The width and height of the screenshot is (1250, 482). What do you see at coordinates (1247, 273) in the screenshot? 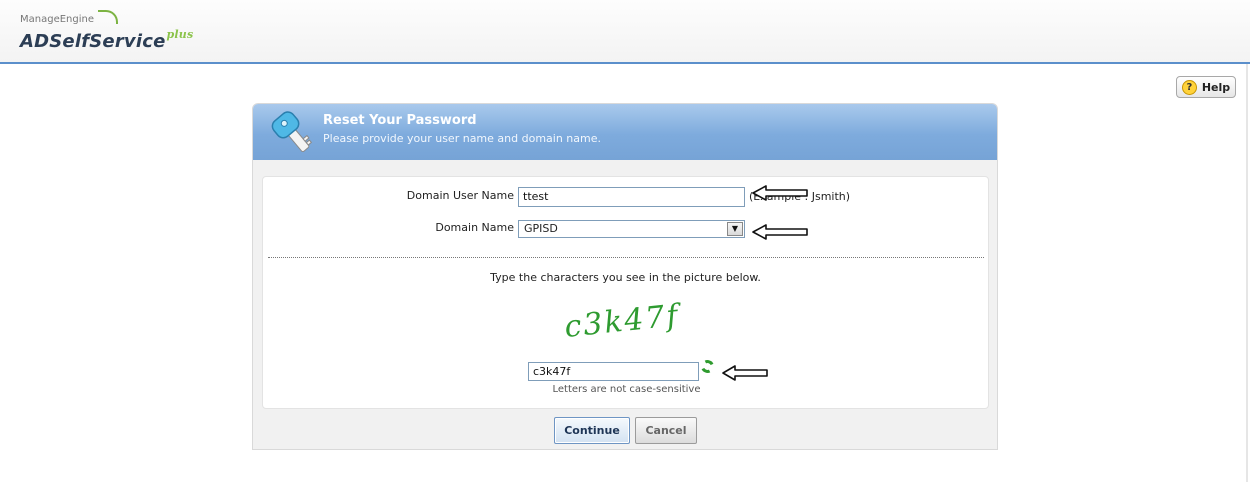
I see `right-divider` at bounding box center [1247, 273].